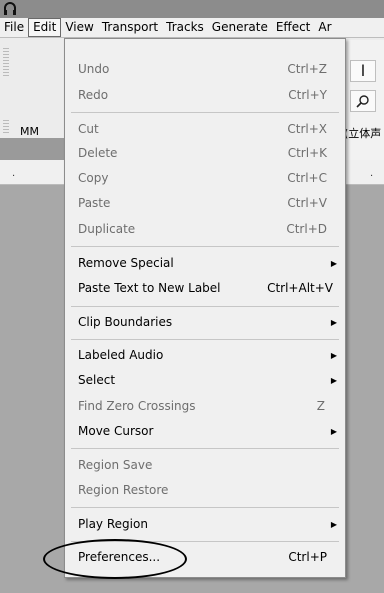 The height and width of the screenshot is (593, 384). I want to click on menu-item-clip-boundaries: Clip Boundaries ▶, so click(205, 322).